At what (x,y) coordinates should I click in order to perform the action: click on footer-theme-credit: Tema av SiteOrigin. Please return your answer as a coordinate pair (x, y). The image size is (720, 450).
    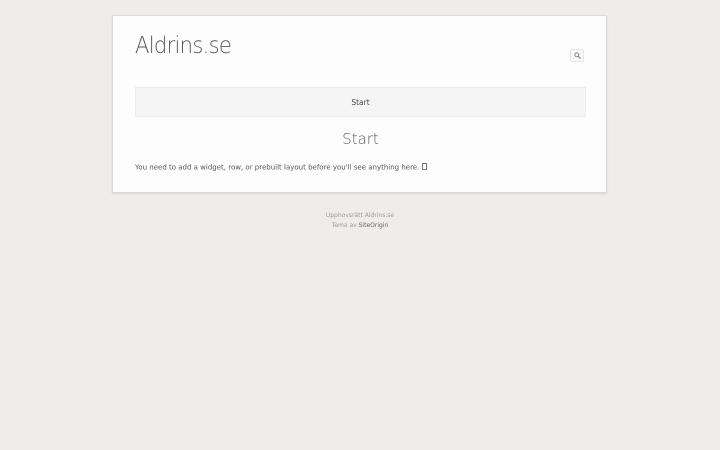
    Looking at the image, I should click on (360, 226).